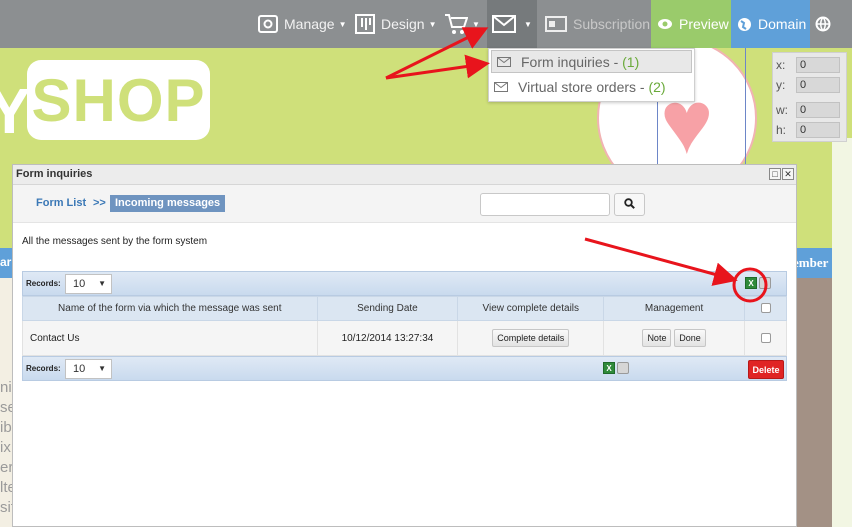 Image resolution: width=852 pixels, height=527 pixels. What do you see at coordinates (657, 338) in the screenshot?
I see `note-button: Note` at bounding box center [657, 338].